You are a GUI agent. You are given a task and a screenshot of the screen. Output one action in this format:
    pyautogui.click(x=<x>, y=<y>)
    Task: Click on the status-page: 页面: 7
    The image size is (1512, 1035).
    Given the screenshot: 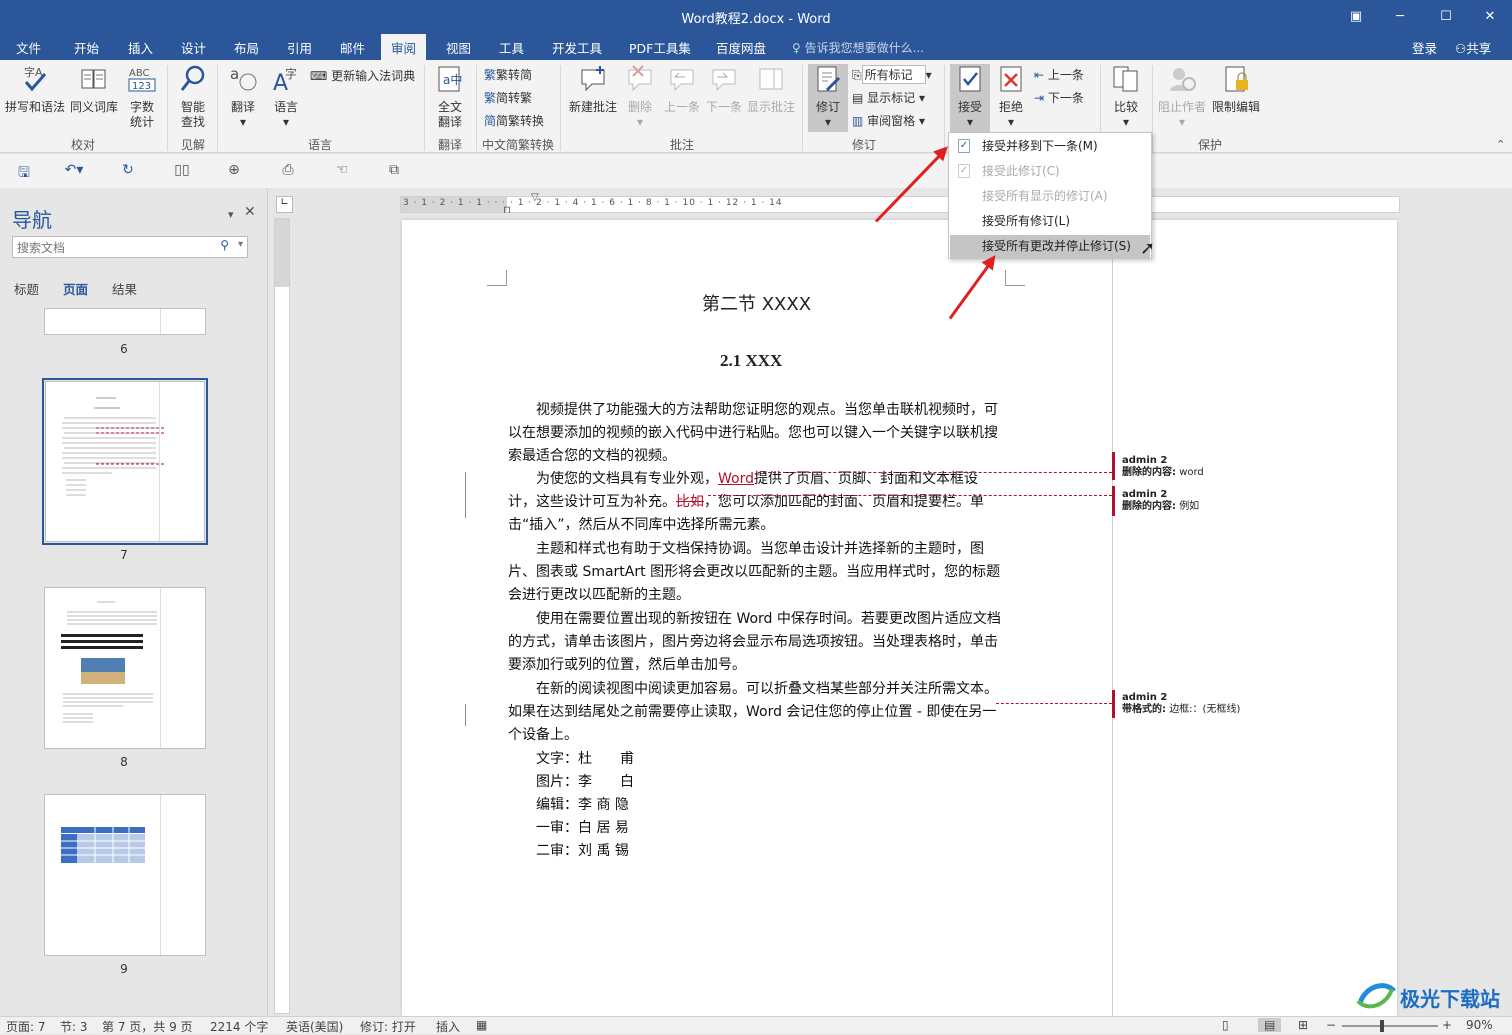 What is the action you would take?
    pyautogui.click(x=26, y=1026)
    